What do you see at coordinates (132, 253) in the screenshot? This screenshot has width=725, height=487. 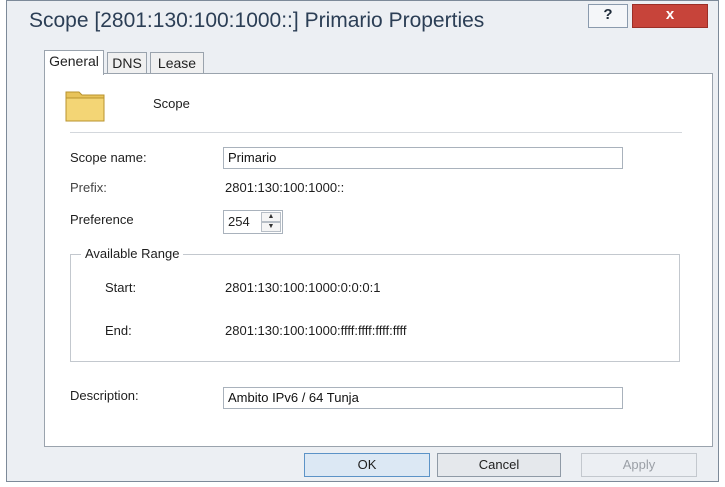 I see `available-range-title: Available Range` at bounding box center [132, 253].